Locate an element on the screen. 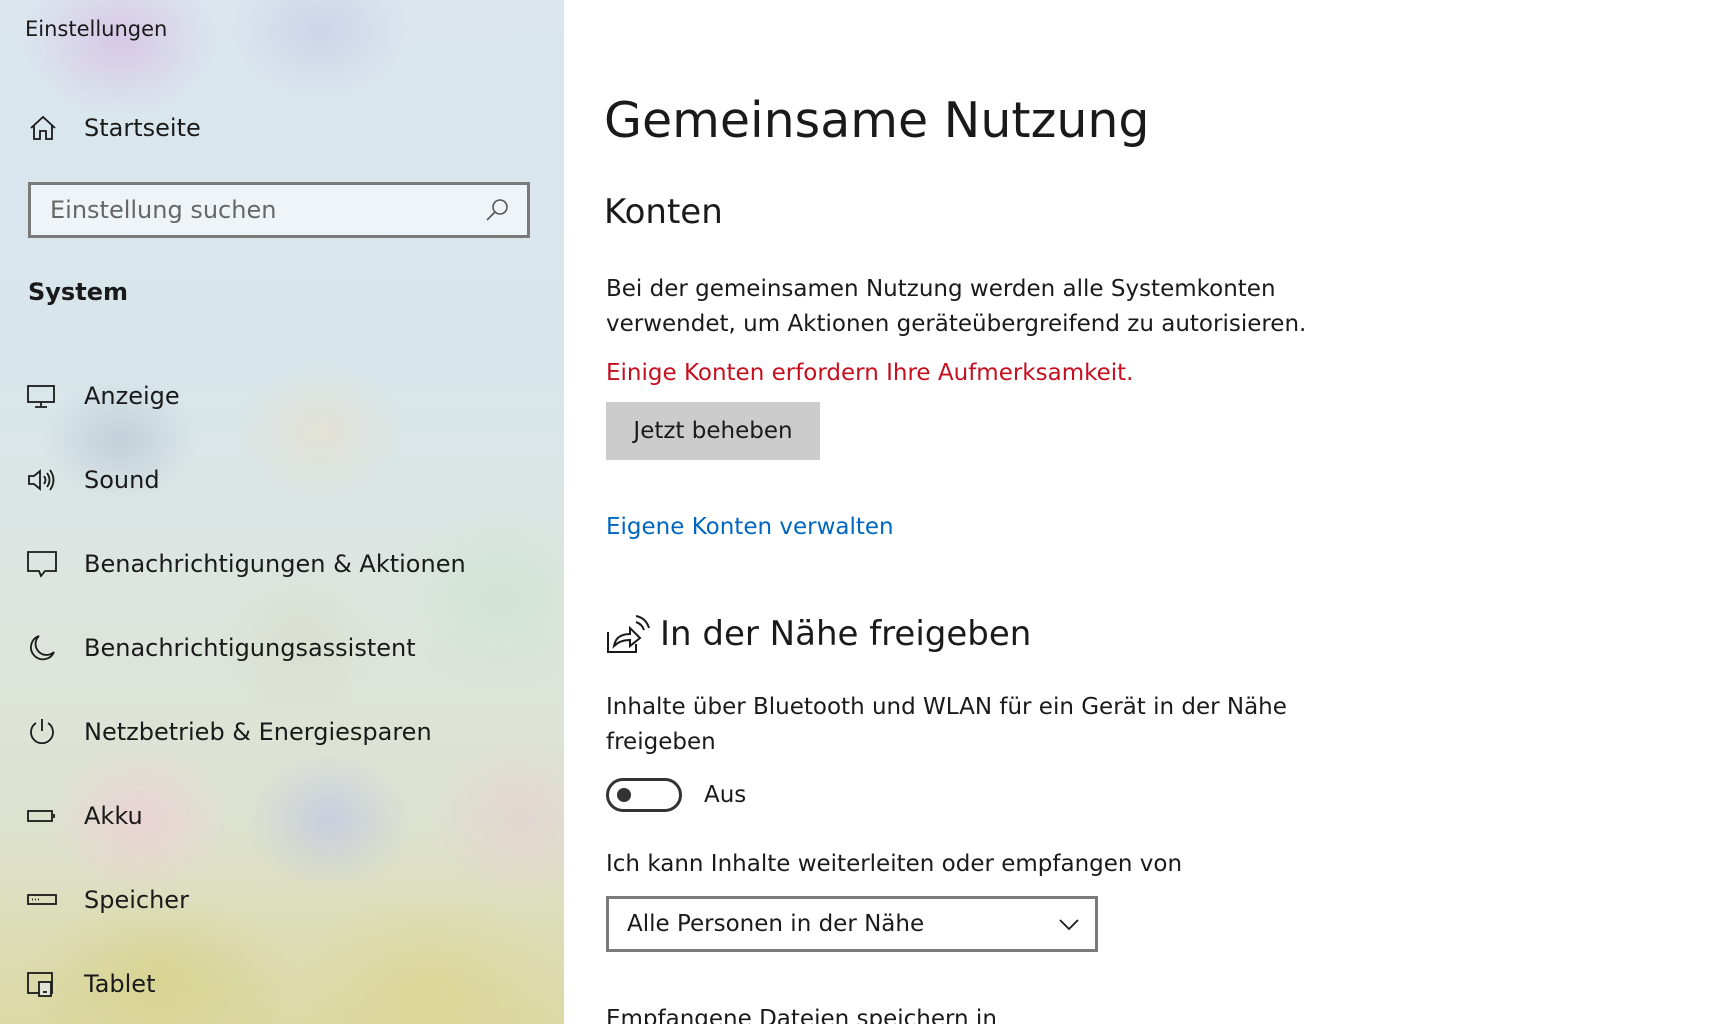  sidebar-item-label: Akku is located at coordinates (113, 816).